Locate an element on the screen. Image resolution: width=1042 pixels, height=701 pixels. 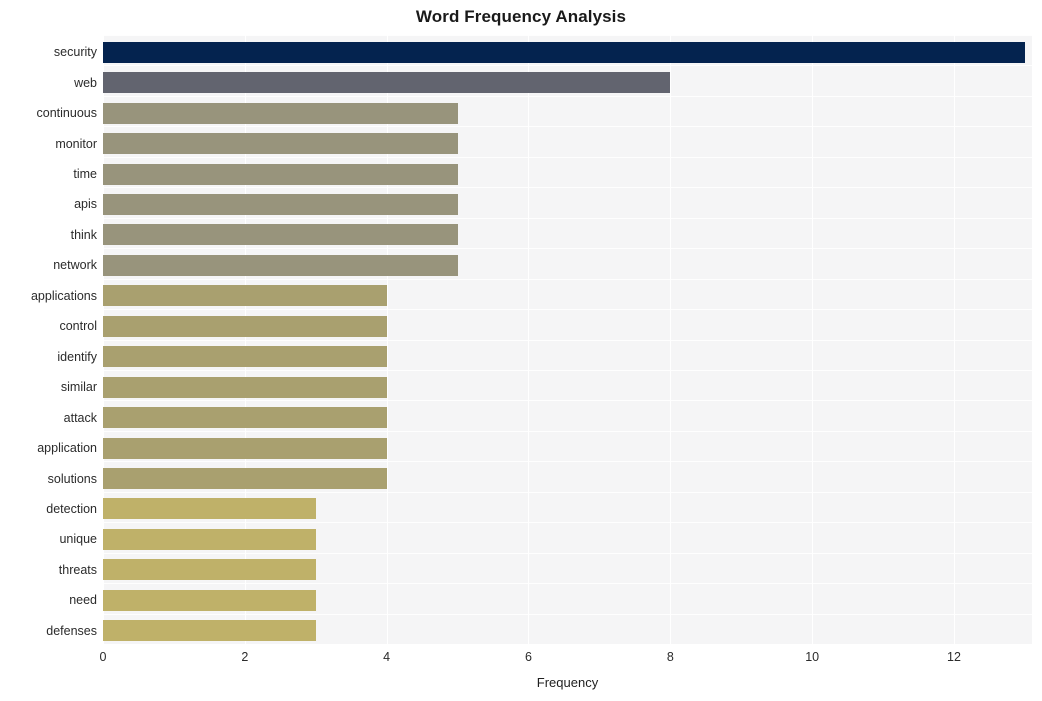
x-tick-label: 2 is located at coordinates (245, 657).